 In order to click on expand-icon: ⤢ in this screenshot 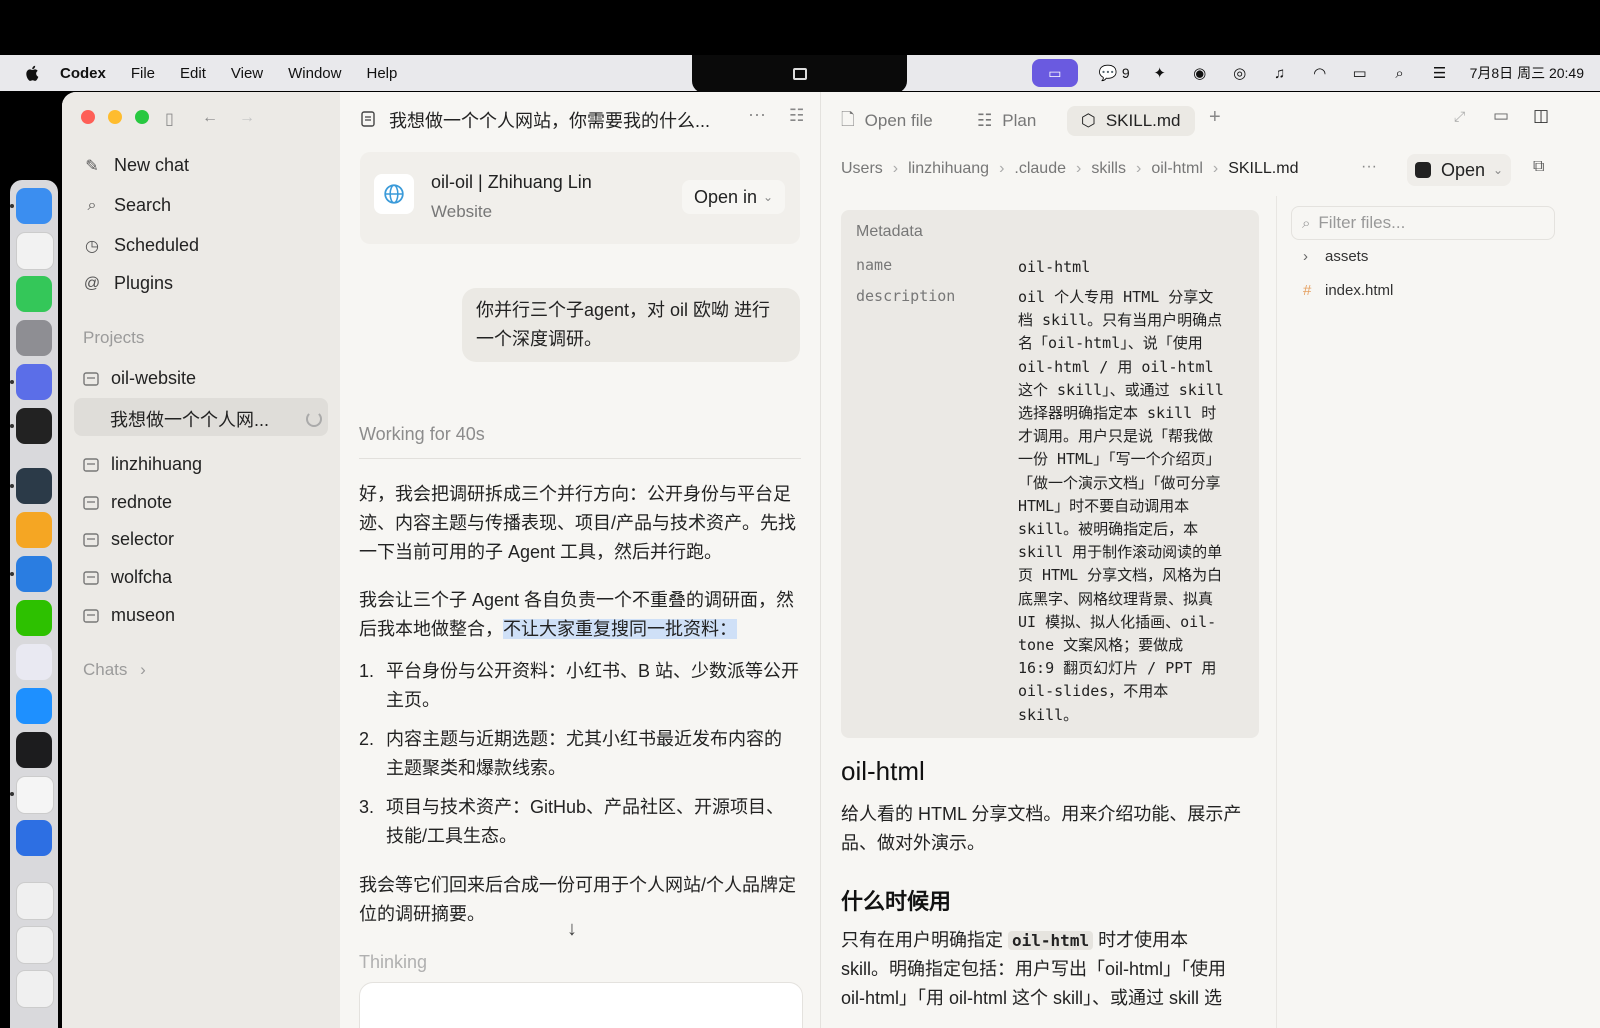, I will do `click(1459, 116)`.